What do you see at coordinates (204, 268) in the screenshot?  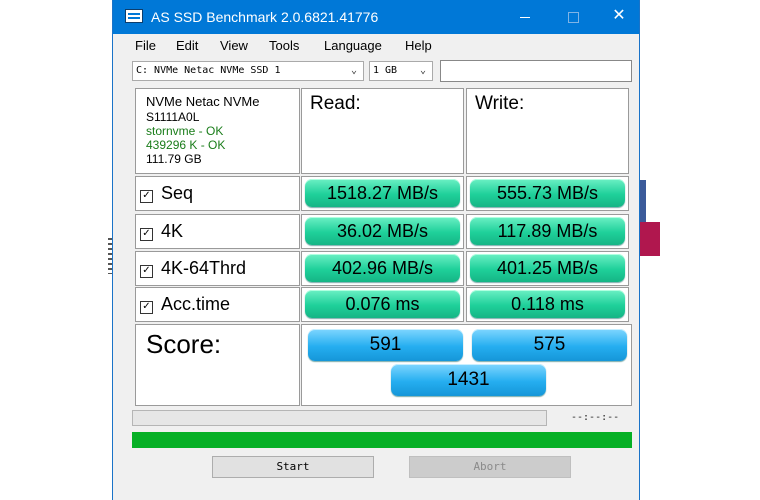 I see `test-label: 4K-64Thrd` at bounding box center [204, 268].